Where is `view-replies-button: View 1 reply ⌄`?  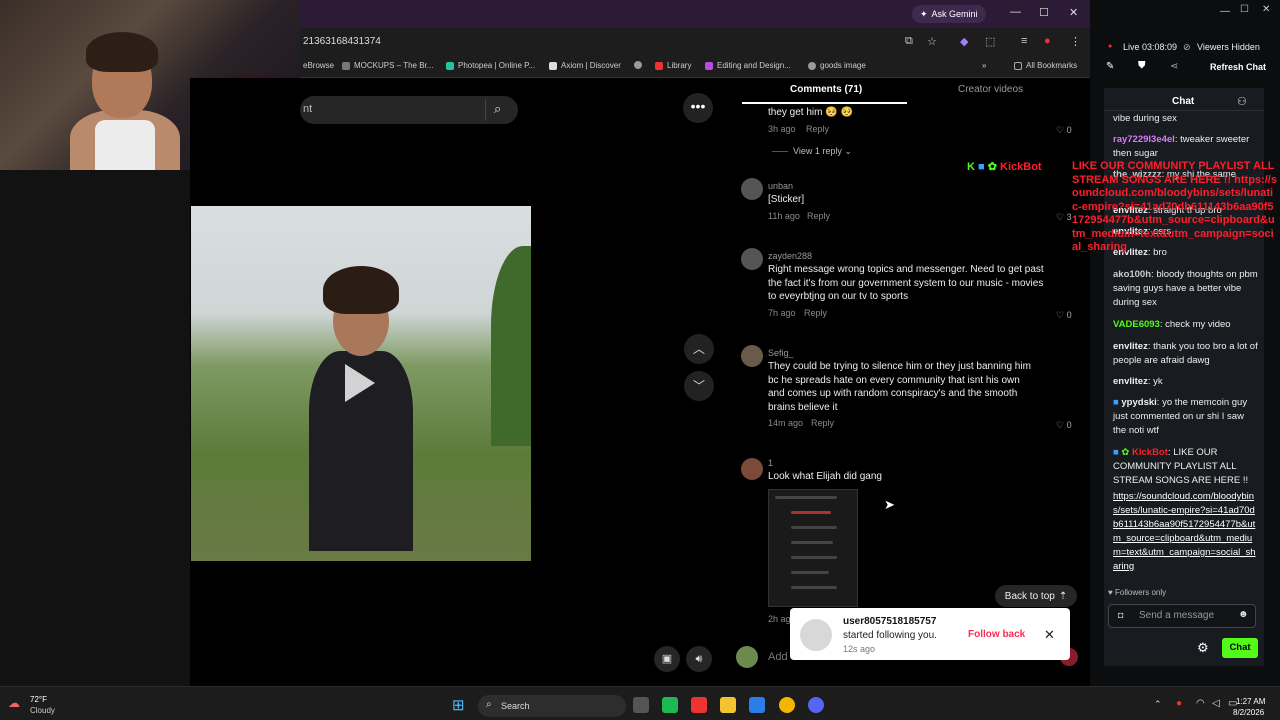
view-replies-button: View 1 reply ⌄ is located at coordinates (822, 151).